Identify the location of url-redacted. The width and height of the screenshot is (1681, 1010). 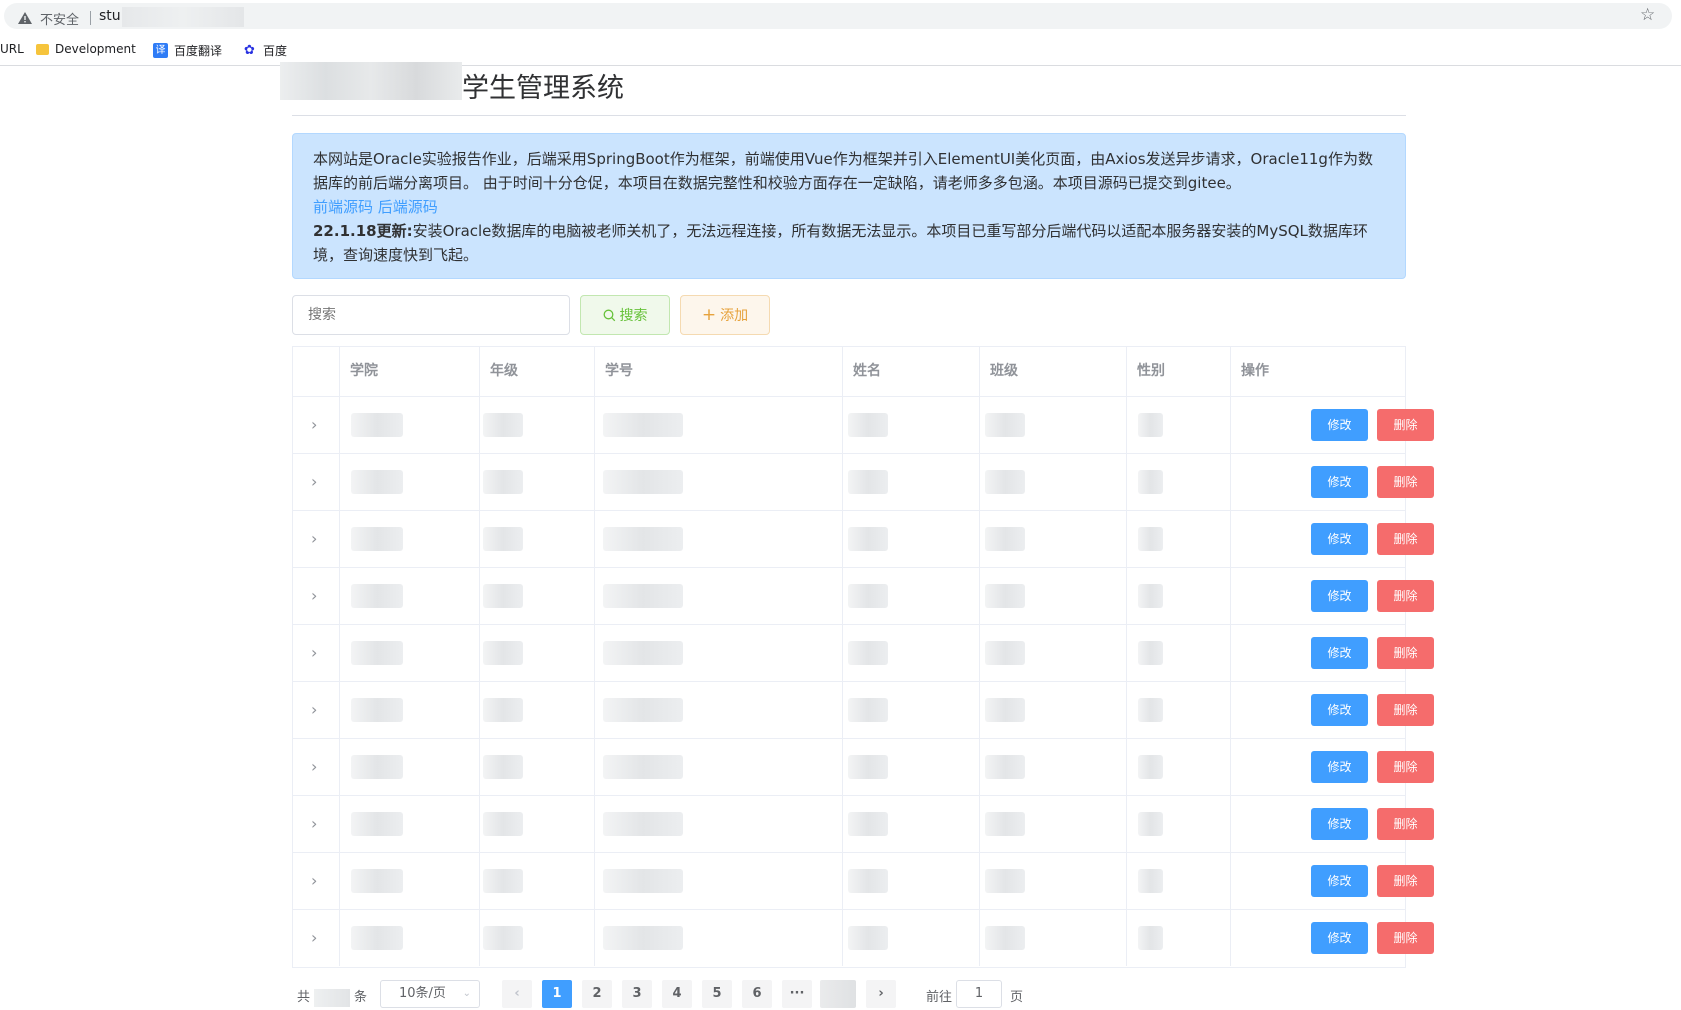
(183, 17).